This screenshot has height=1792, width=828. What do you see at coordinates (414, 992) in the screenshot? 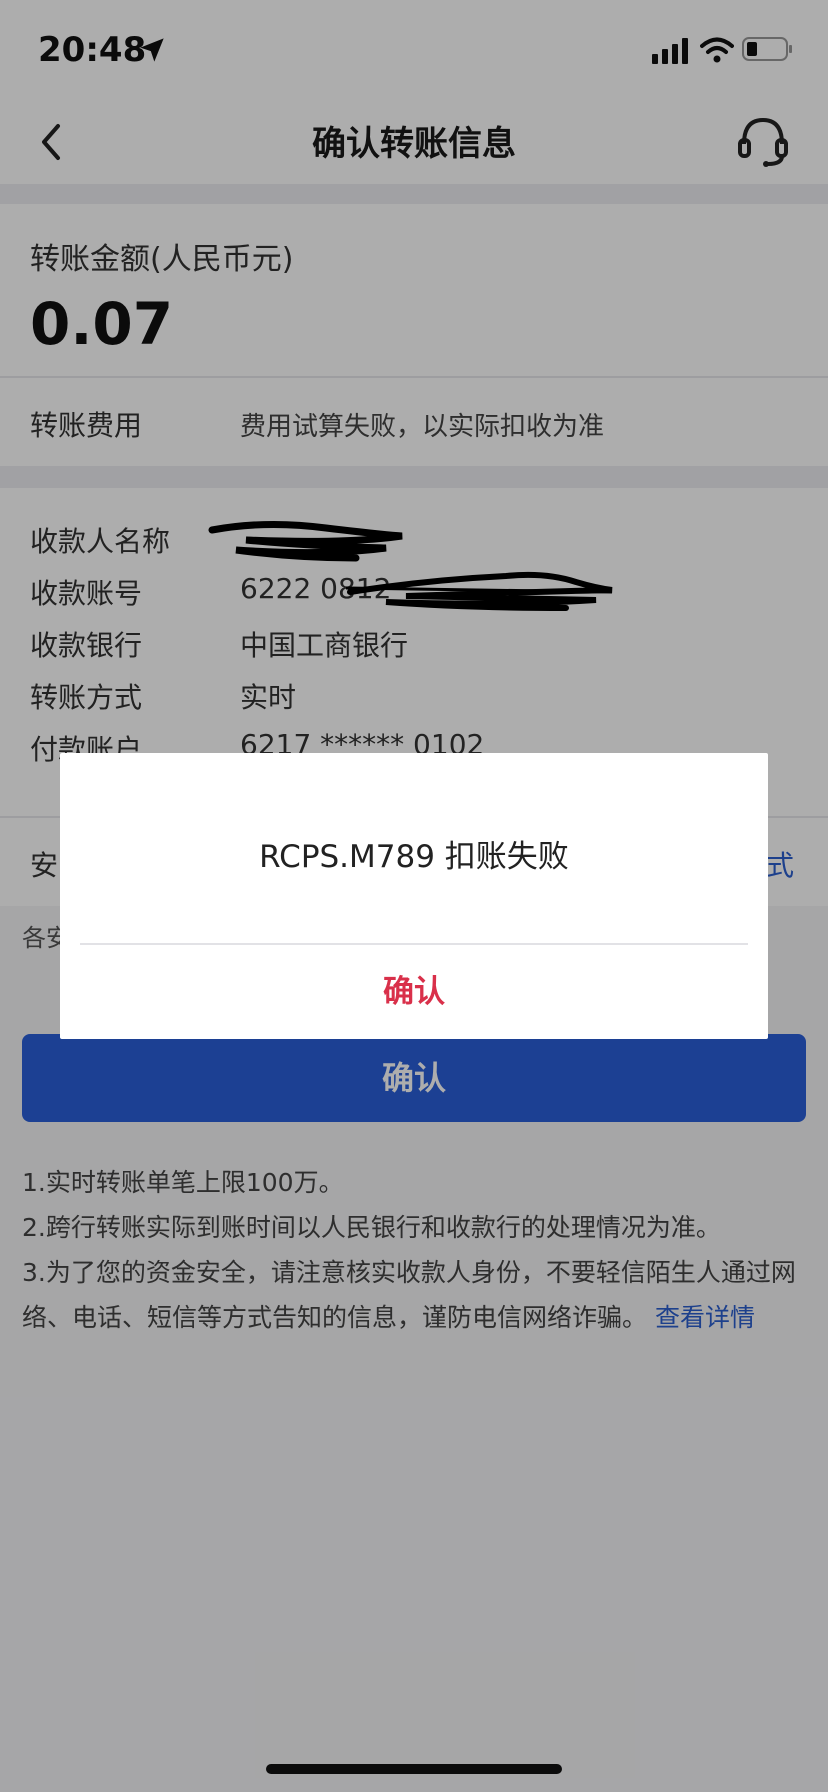
I see `dialog-confirm-button: 确认` at bounding box center [414, 992].